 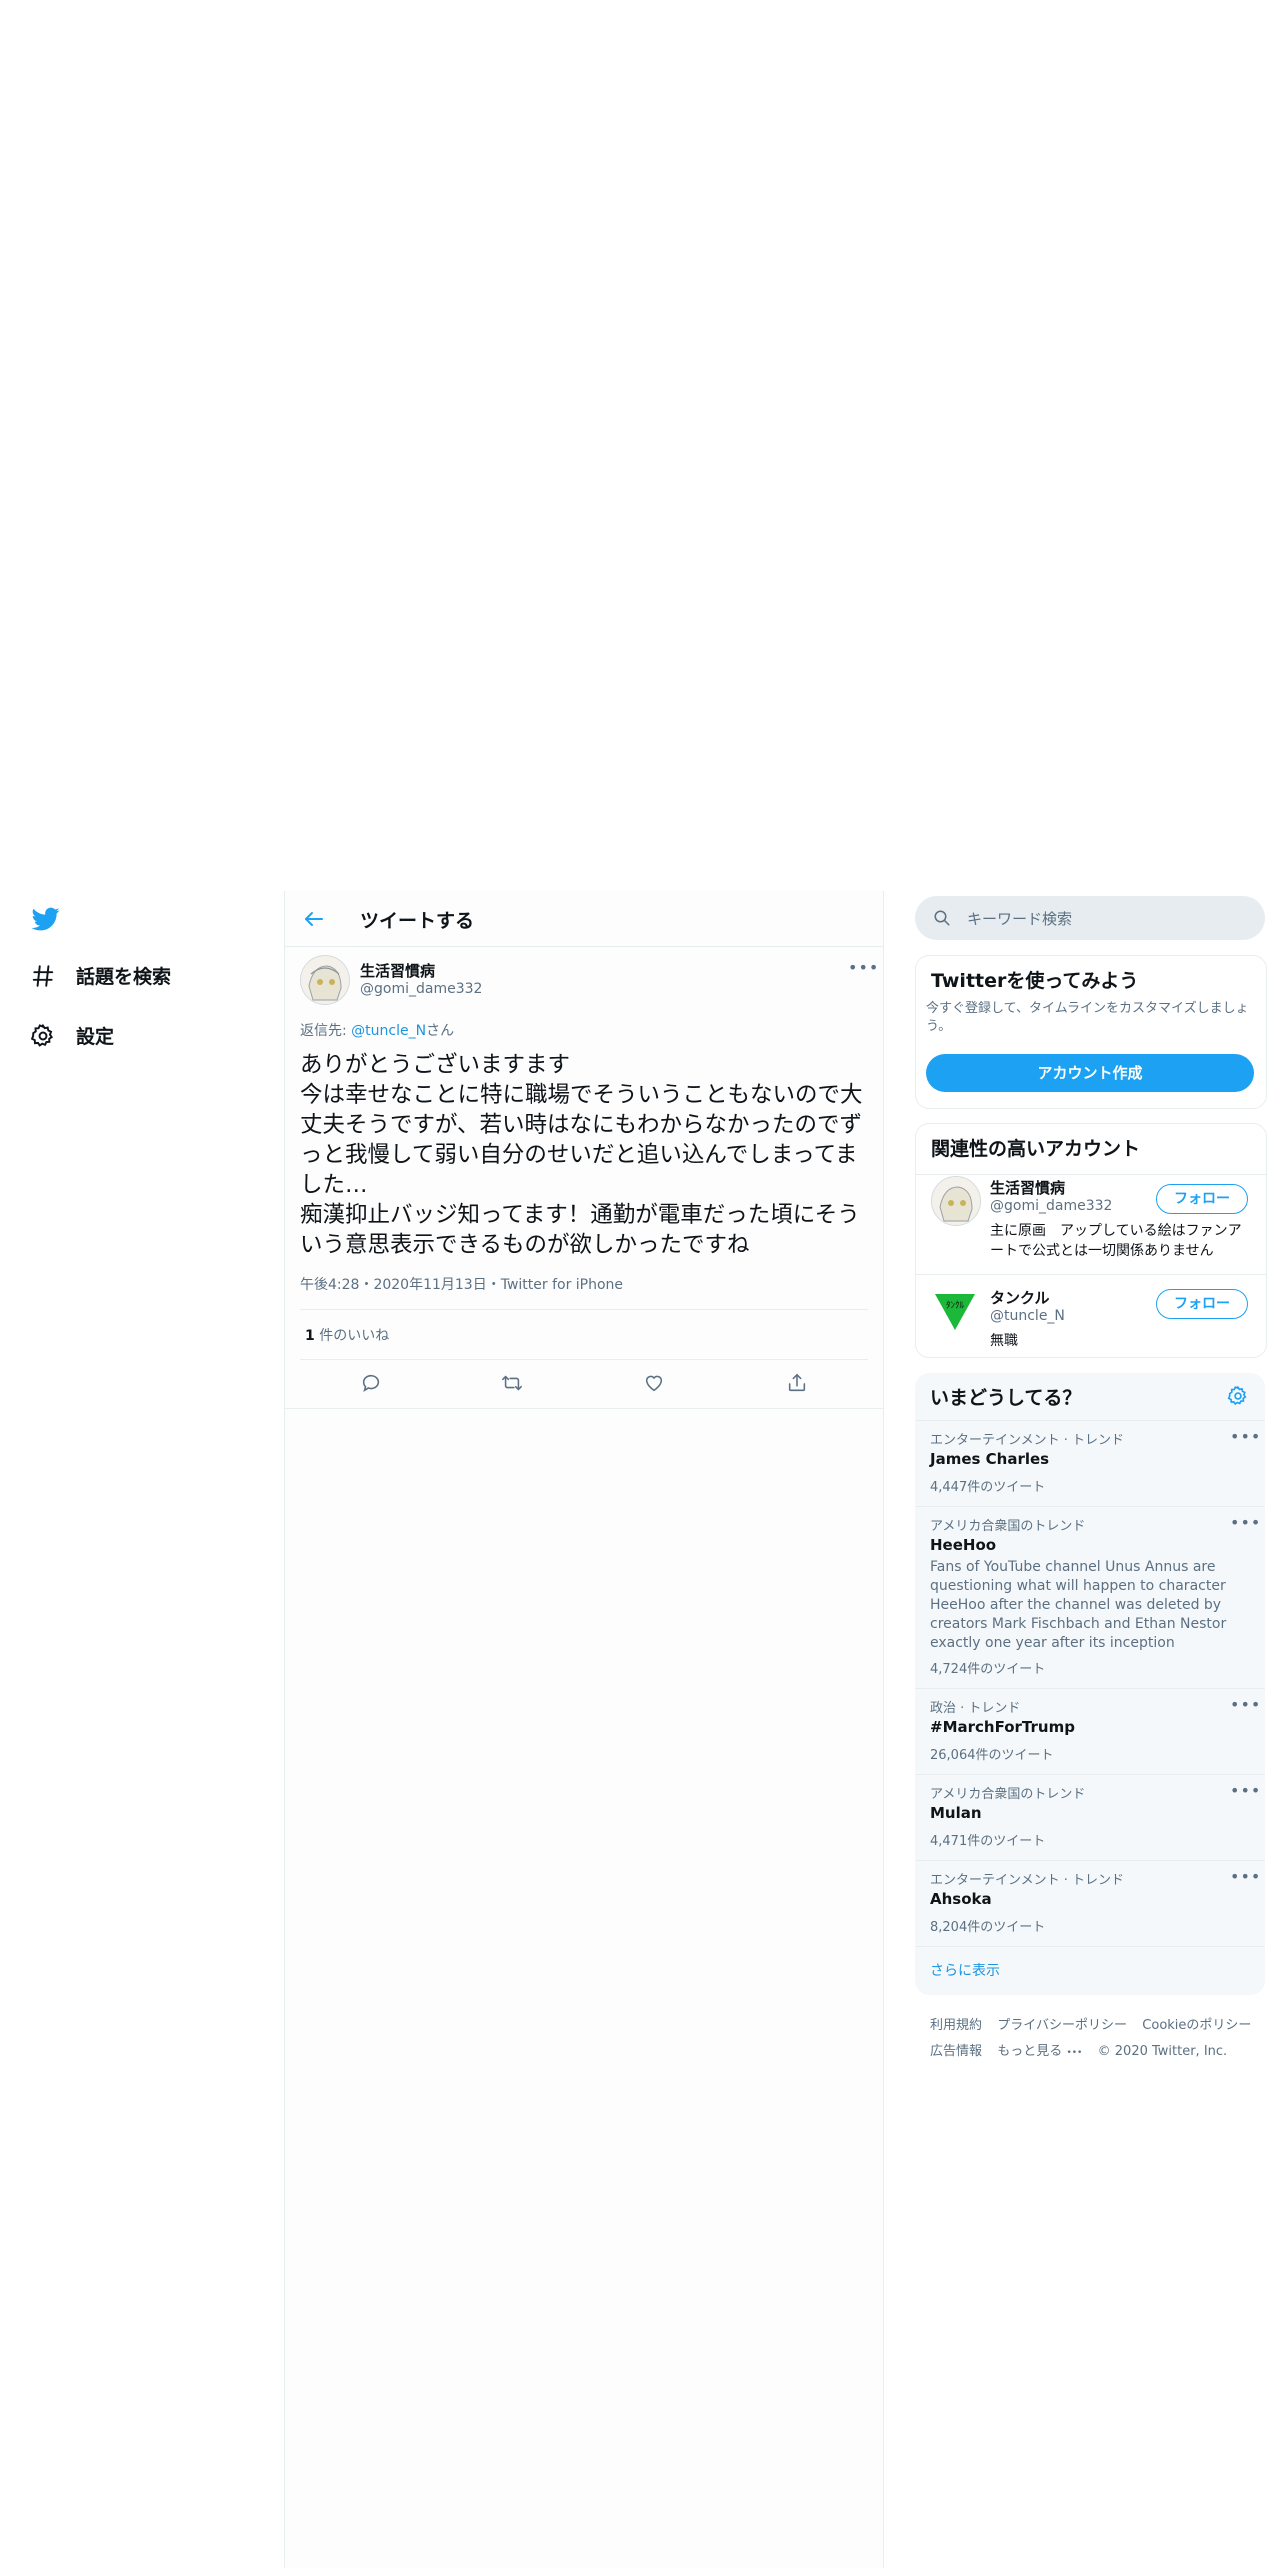 I want to click on reply-prefix: 返信先:, so click(x=326, y=1031).